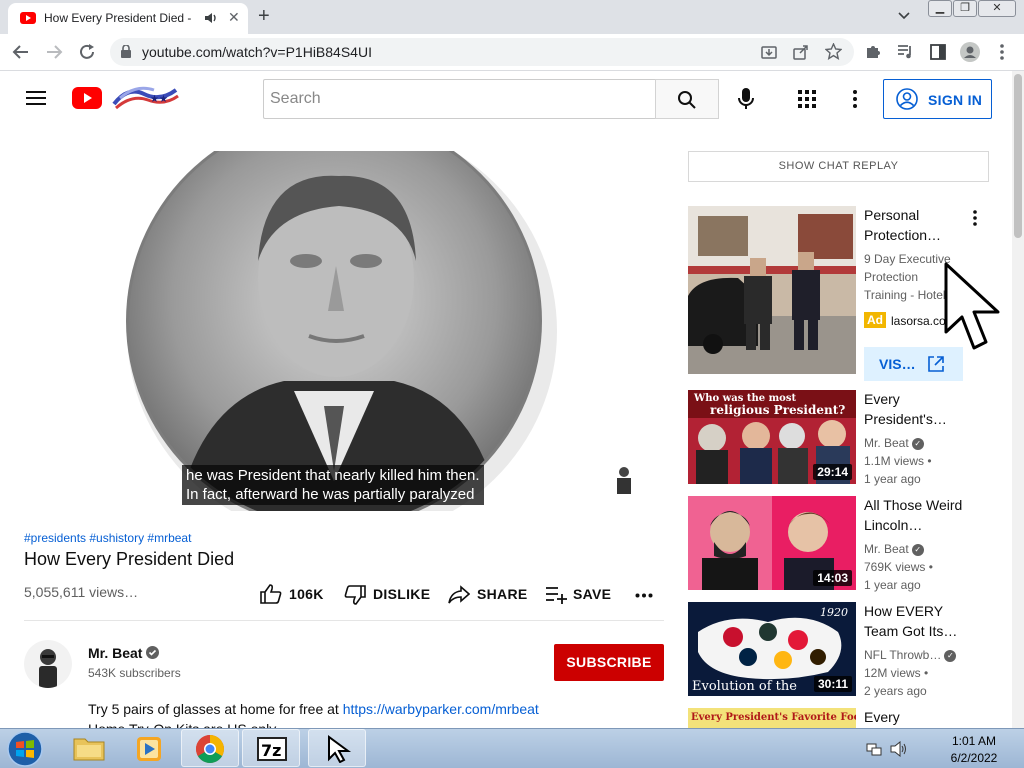 The image size is (1024, 768). I want to click on taskbar-pointer-app, so click(337, 748).